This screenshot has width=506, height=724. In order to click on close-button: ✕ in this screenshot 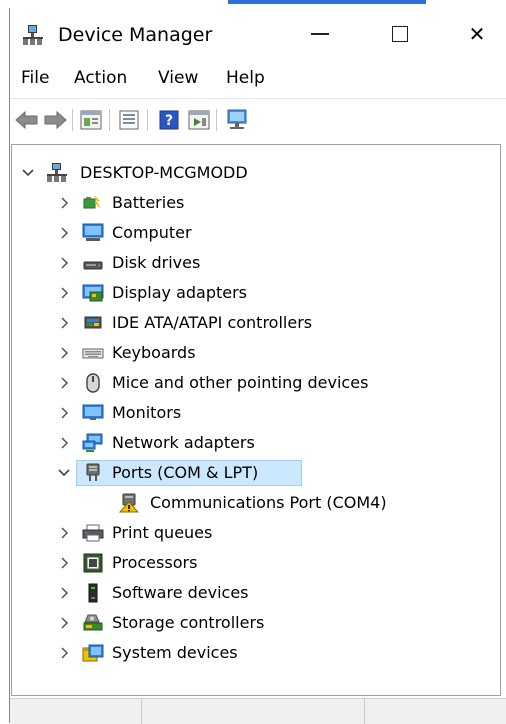, I will do `click(477, 34)`.